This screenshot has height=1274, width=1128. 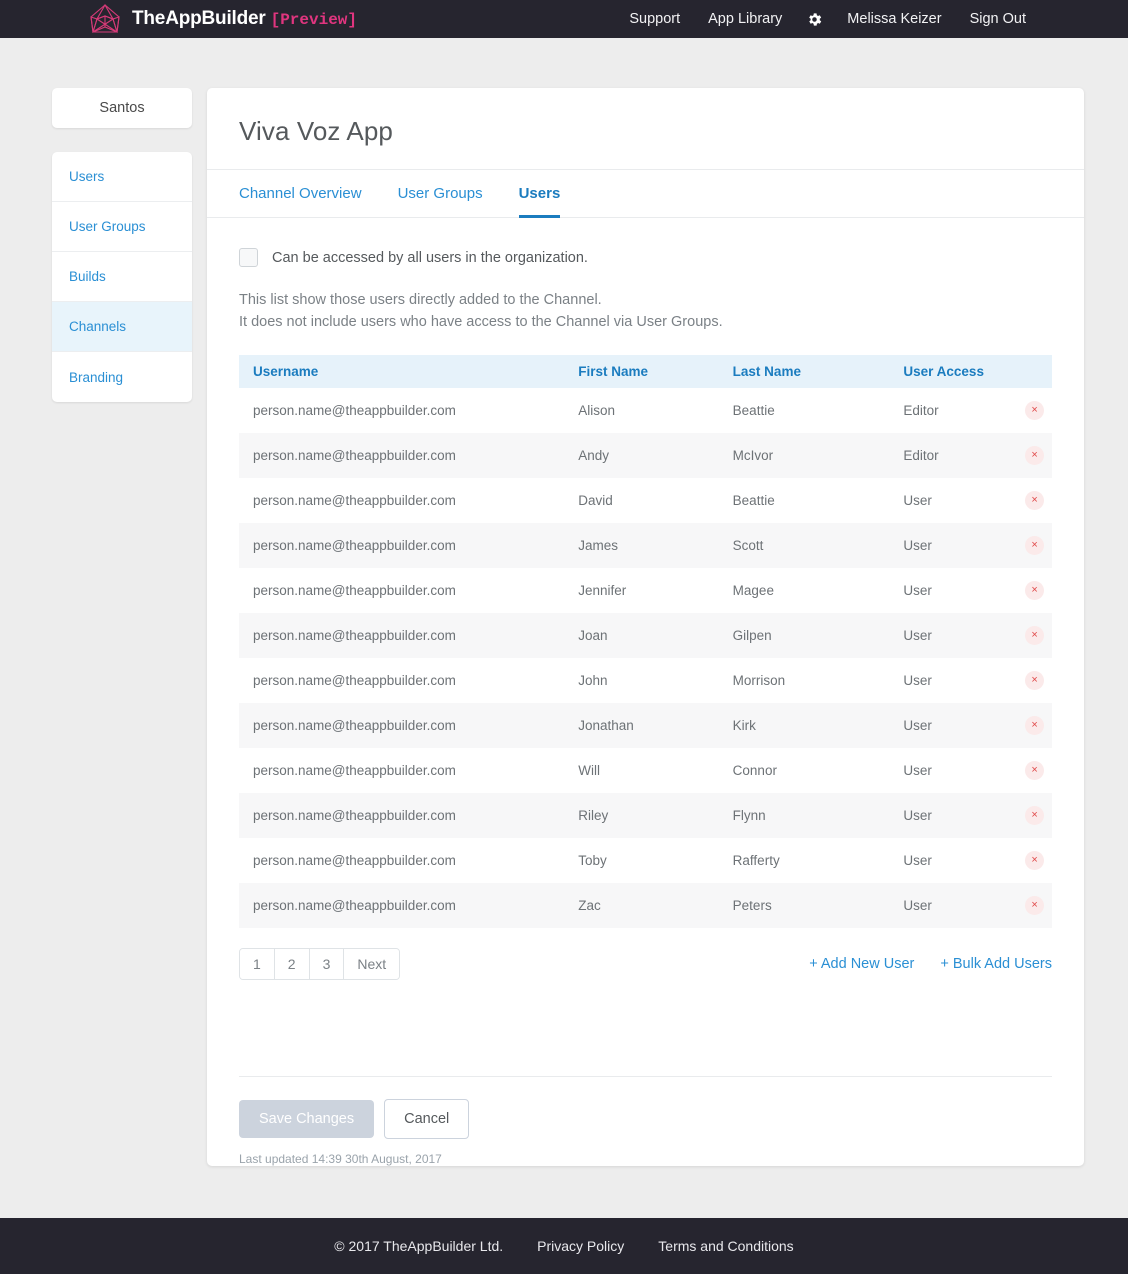 I want to click on cell-first-name: John, so click(x=593, y=680).